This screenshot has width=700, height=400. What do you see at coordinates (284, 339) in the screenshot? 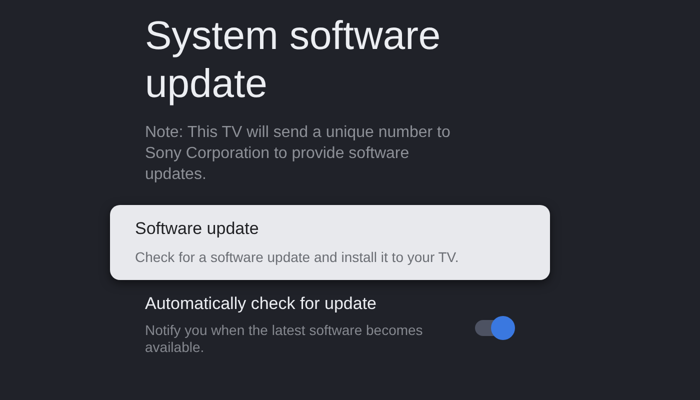
I see `item-description: Notify you when the latest software becomes available.` at bounding box center [284, 339].